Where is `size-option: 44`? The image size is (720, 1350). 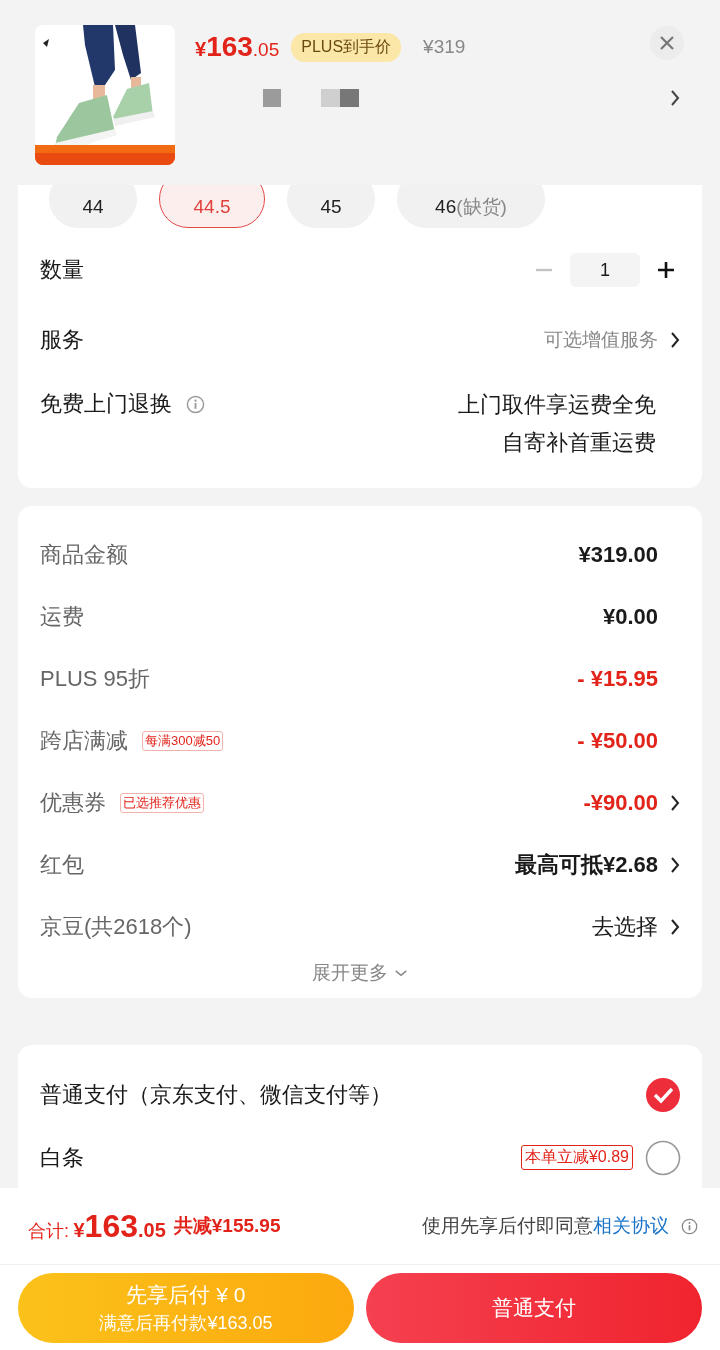
size-option: 44 is located at coordinates (93, 206).